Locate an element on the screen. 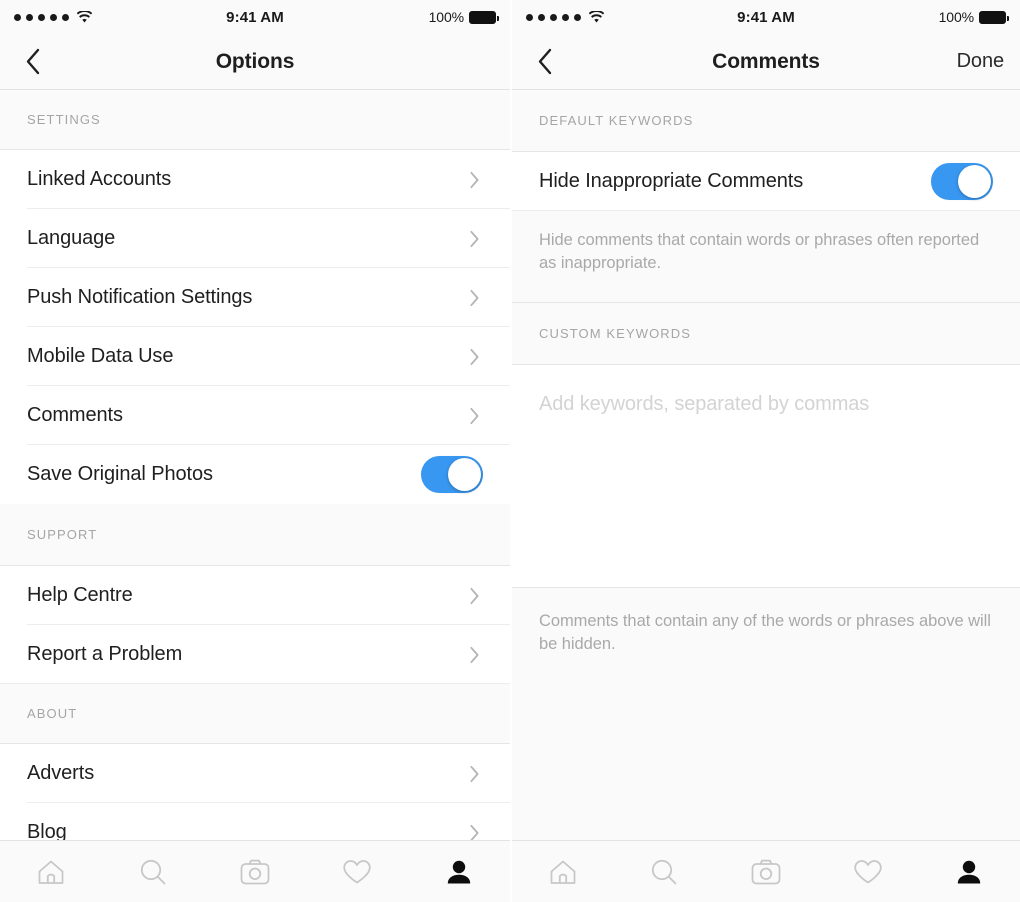 The width and height of the screenshot is (1020, 902). tab-bar-right is located at coordinates (766, 871).